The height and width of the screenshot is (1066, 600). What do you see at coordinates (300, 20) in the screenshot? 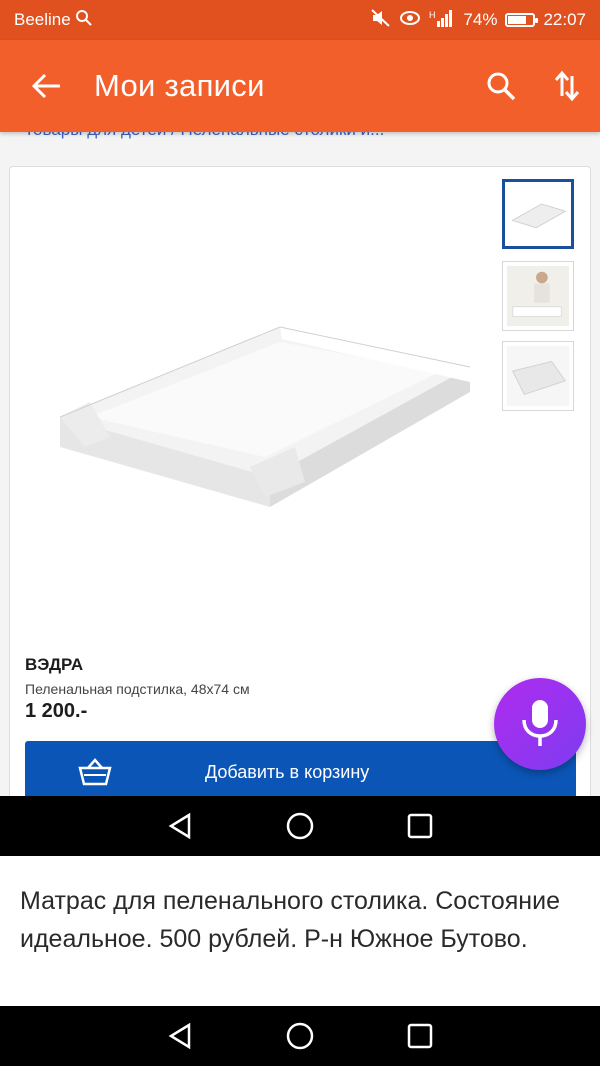
I see `status-bar: Beeline H 74% 22:07` at bounding box center [300, 20].